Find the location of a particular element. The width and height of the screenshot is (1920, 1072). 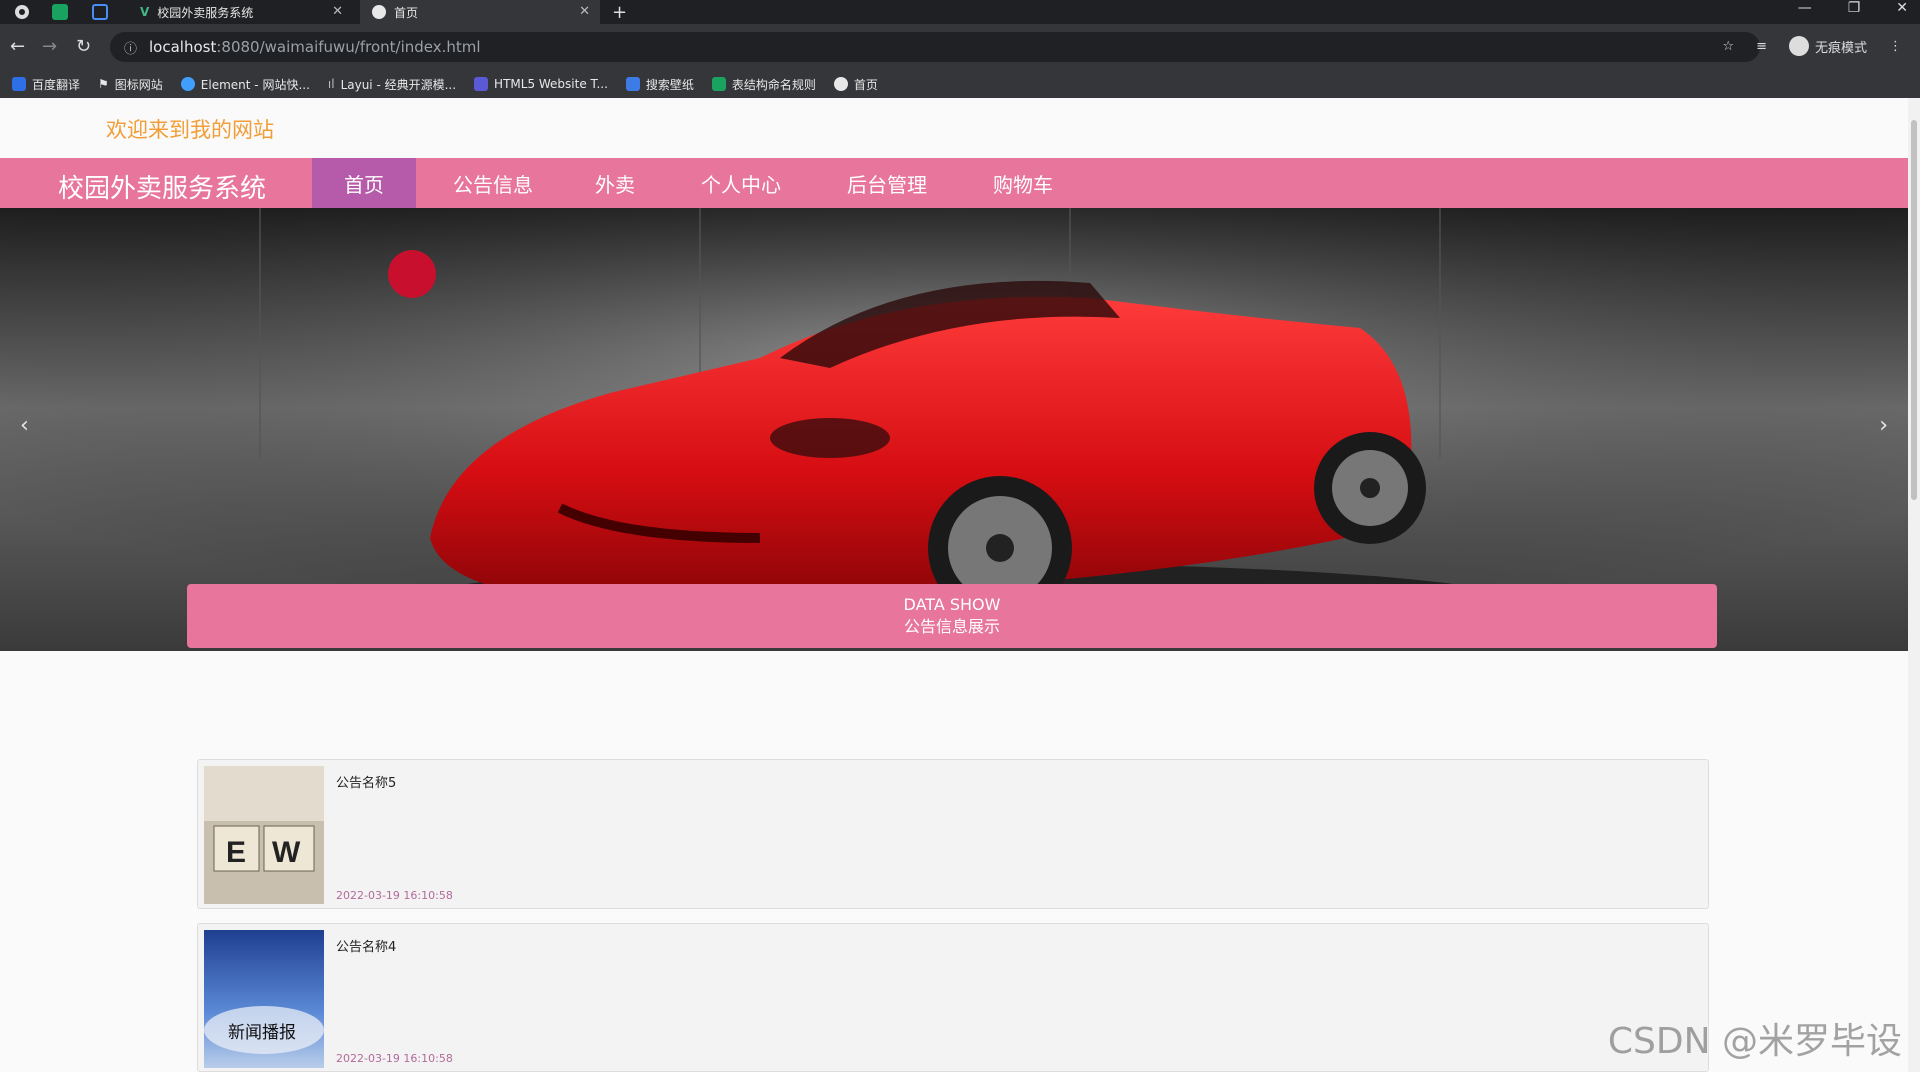

nav-announcements: 公告信息 is located at coordinates (493, 183).